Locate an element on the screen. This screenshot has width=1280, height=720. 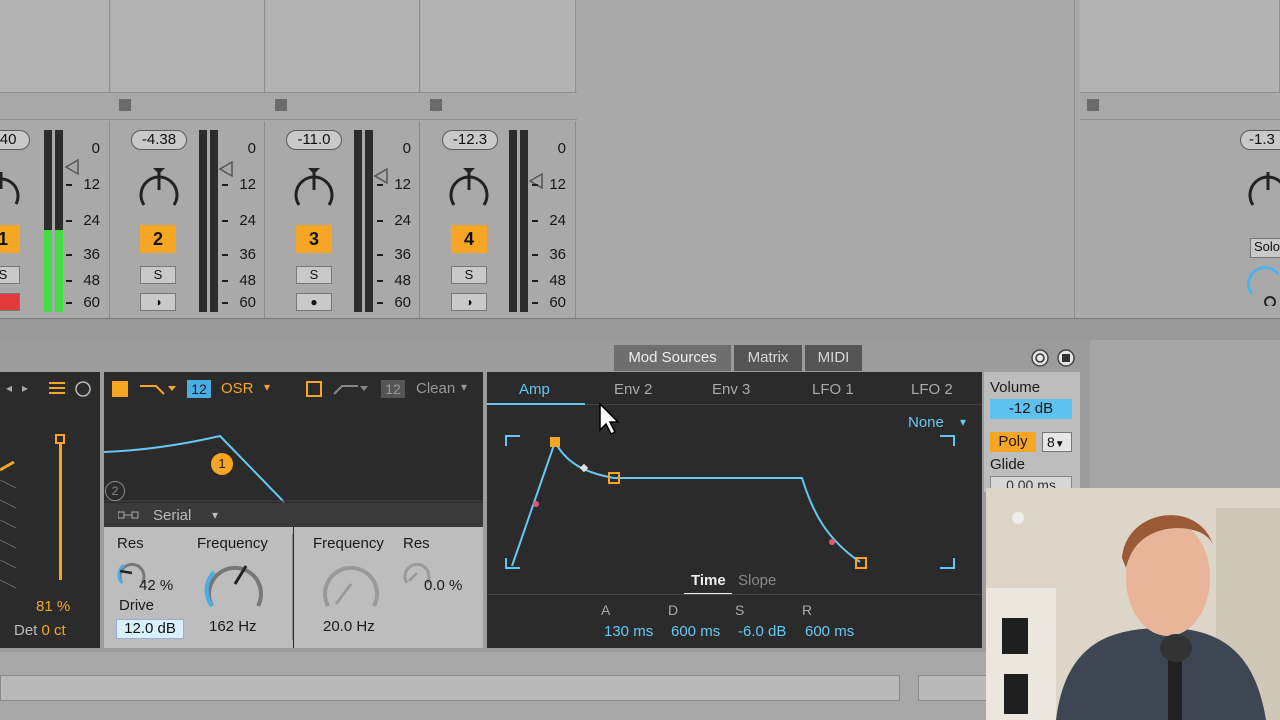
tab-amp: Amp is located at coordinates (534, 389).